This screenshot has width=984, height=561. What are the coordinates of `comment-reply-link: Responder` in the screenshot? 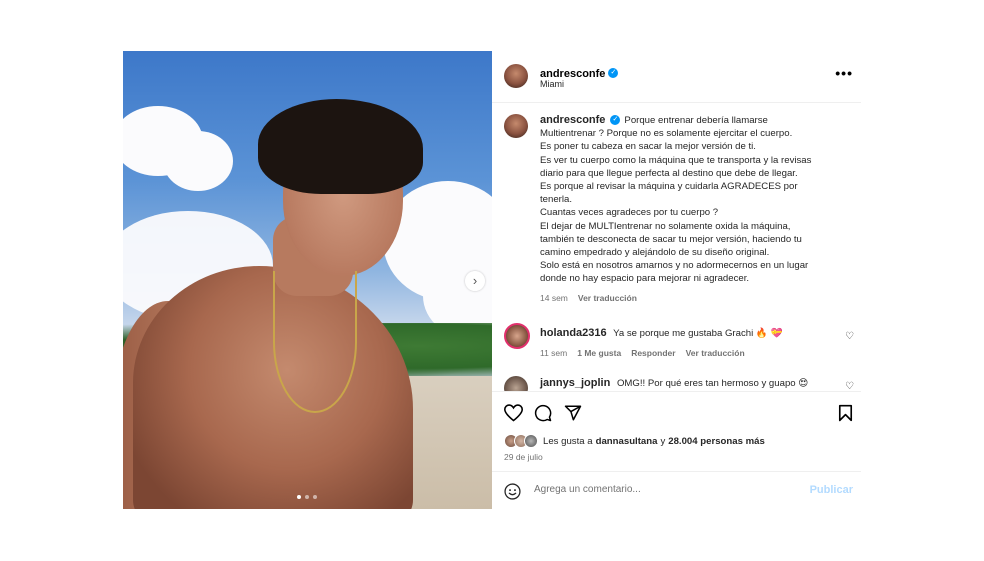 It's located at (653, 353).